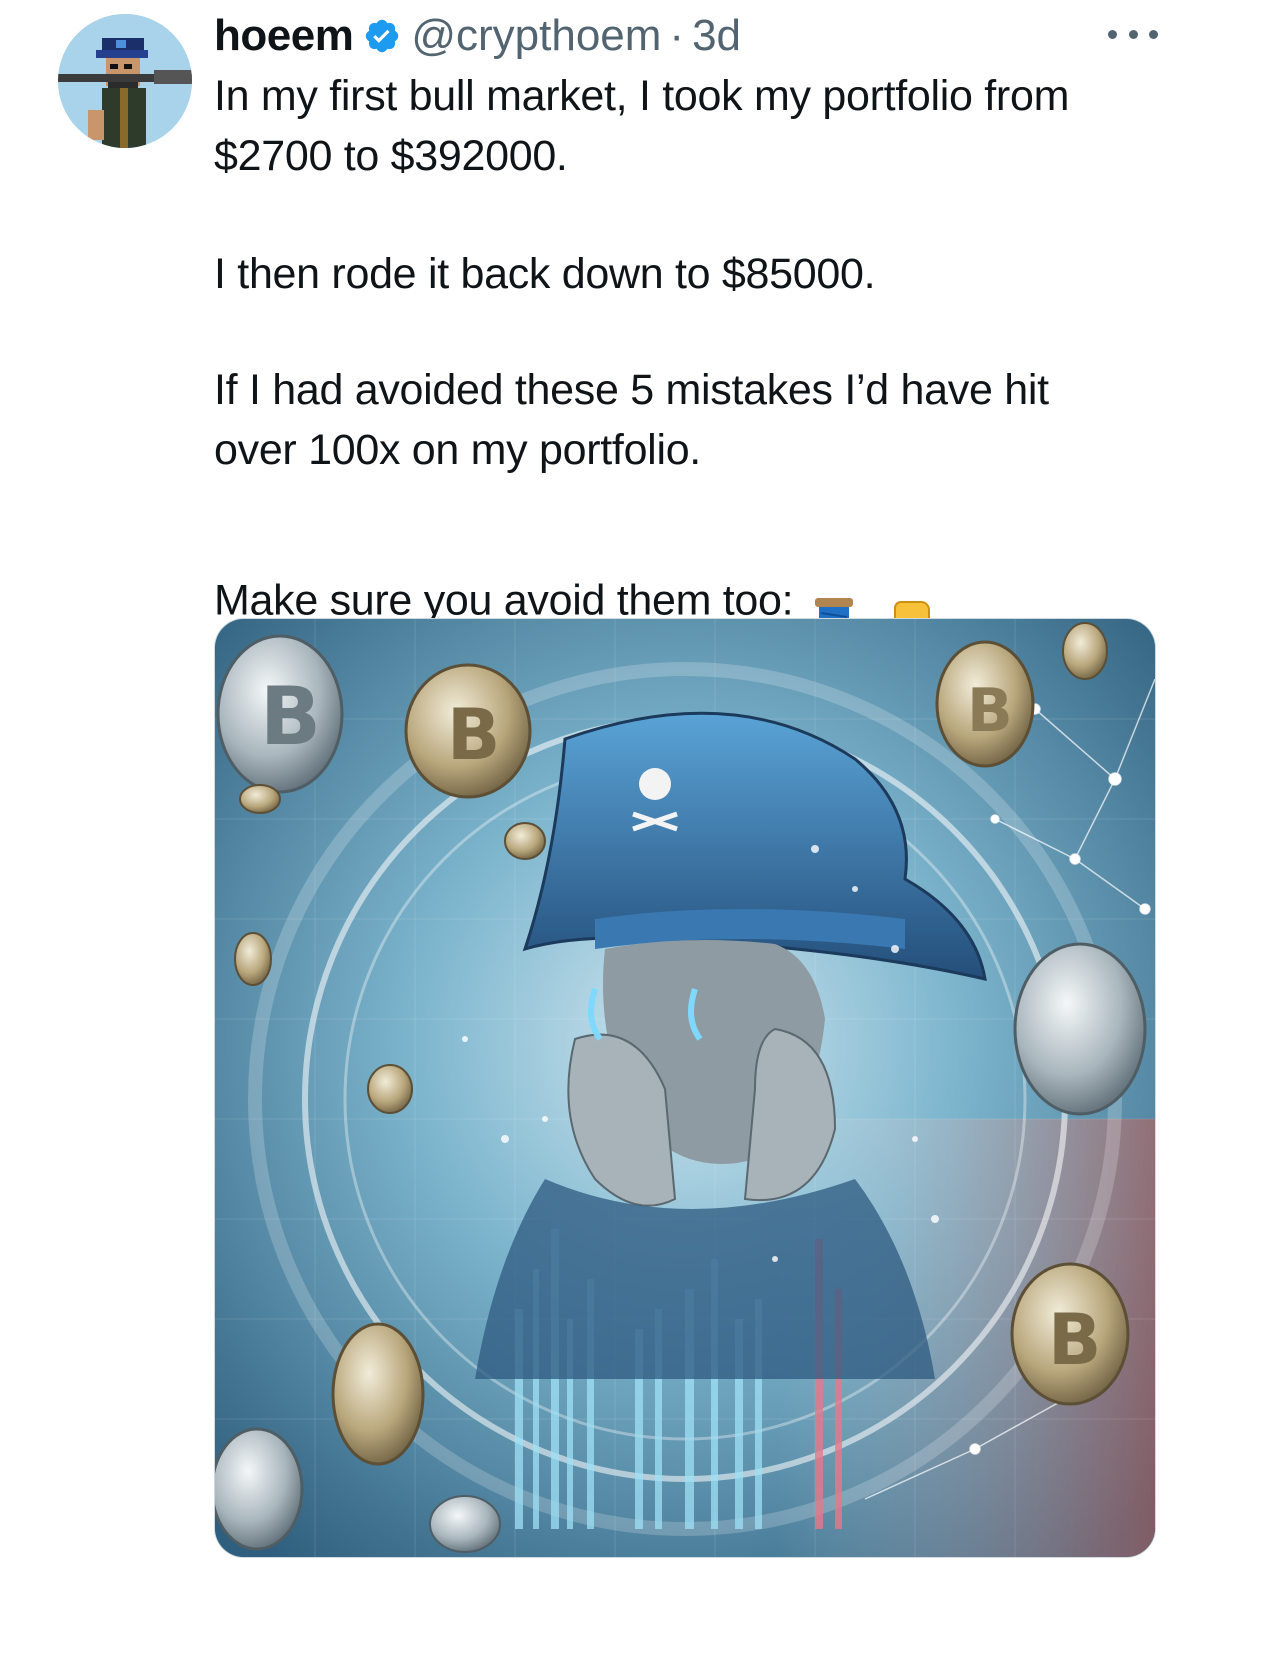 This screenshot has width=1284, height=1660. I want to click on tweet-paragraph-2: I then rode it back down to $85000., so click(545, 274).